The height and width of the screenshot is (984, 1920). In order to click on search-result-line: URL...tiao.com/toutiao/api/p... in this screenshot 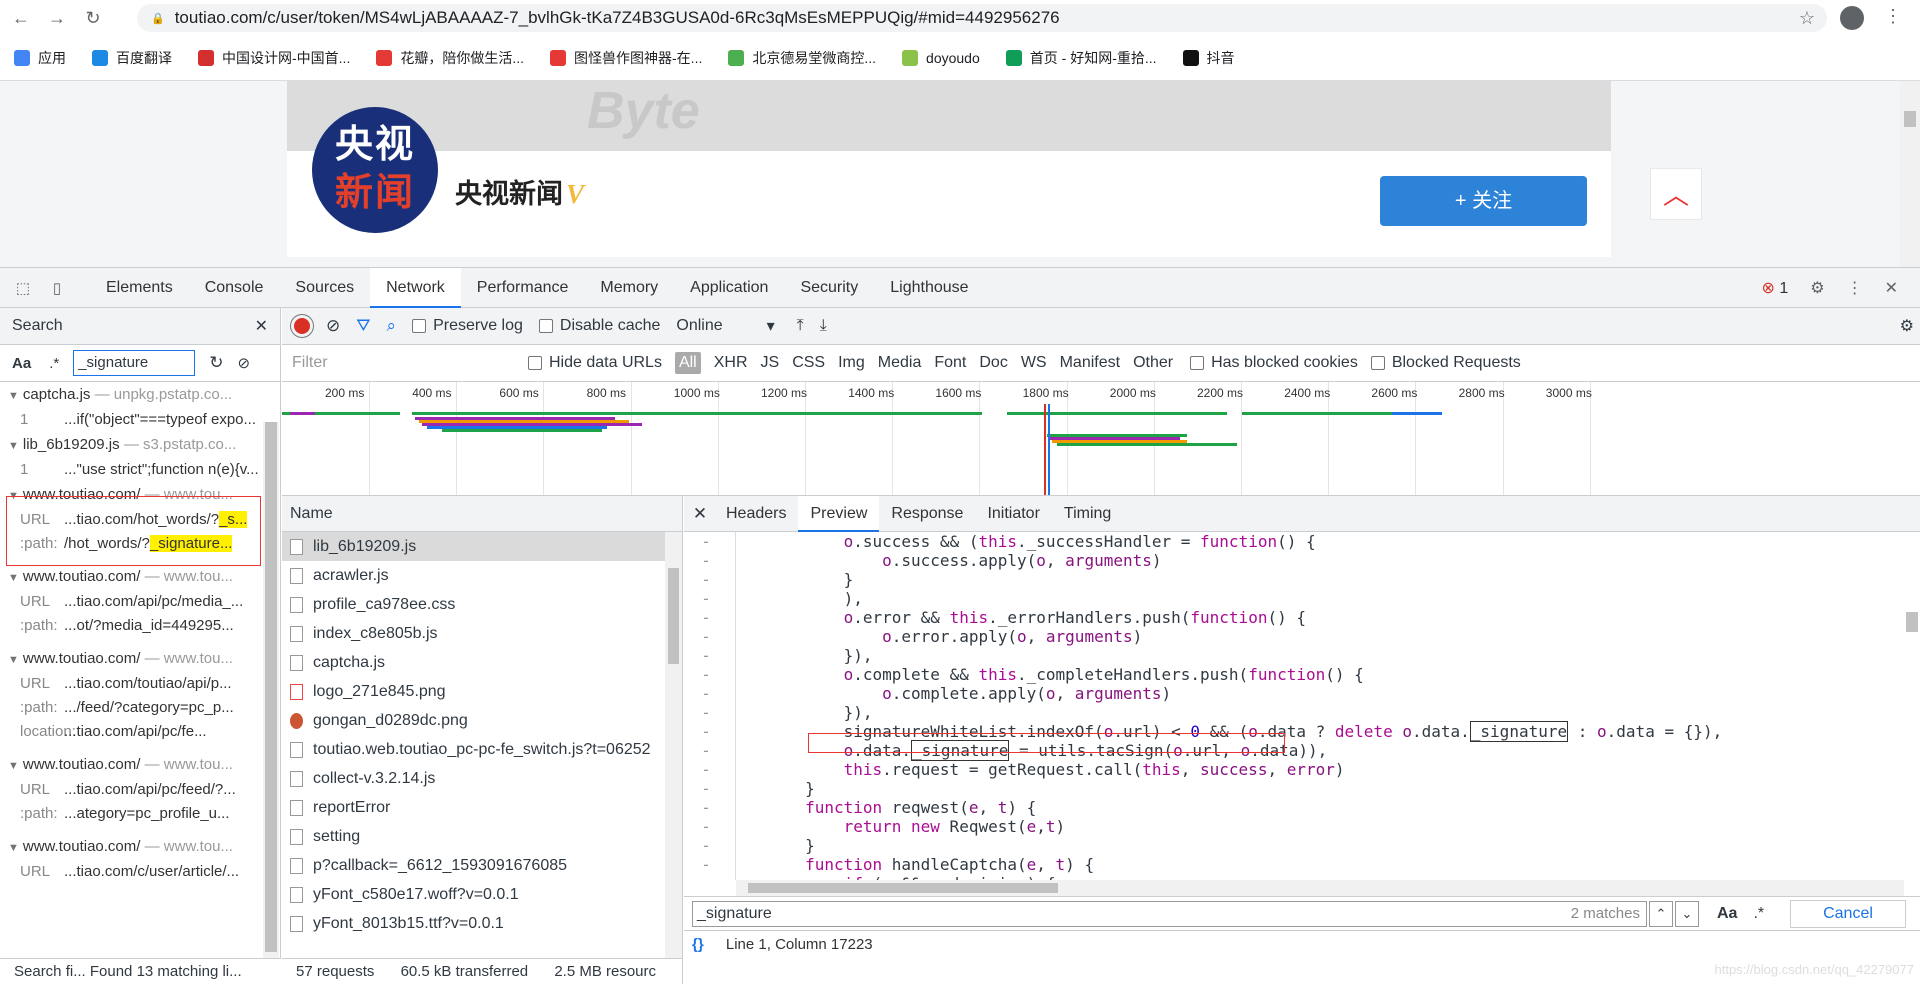, I will do `click(140, 684)`.